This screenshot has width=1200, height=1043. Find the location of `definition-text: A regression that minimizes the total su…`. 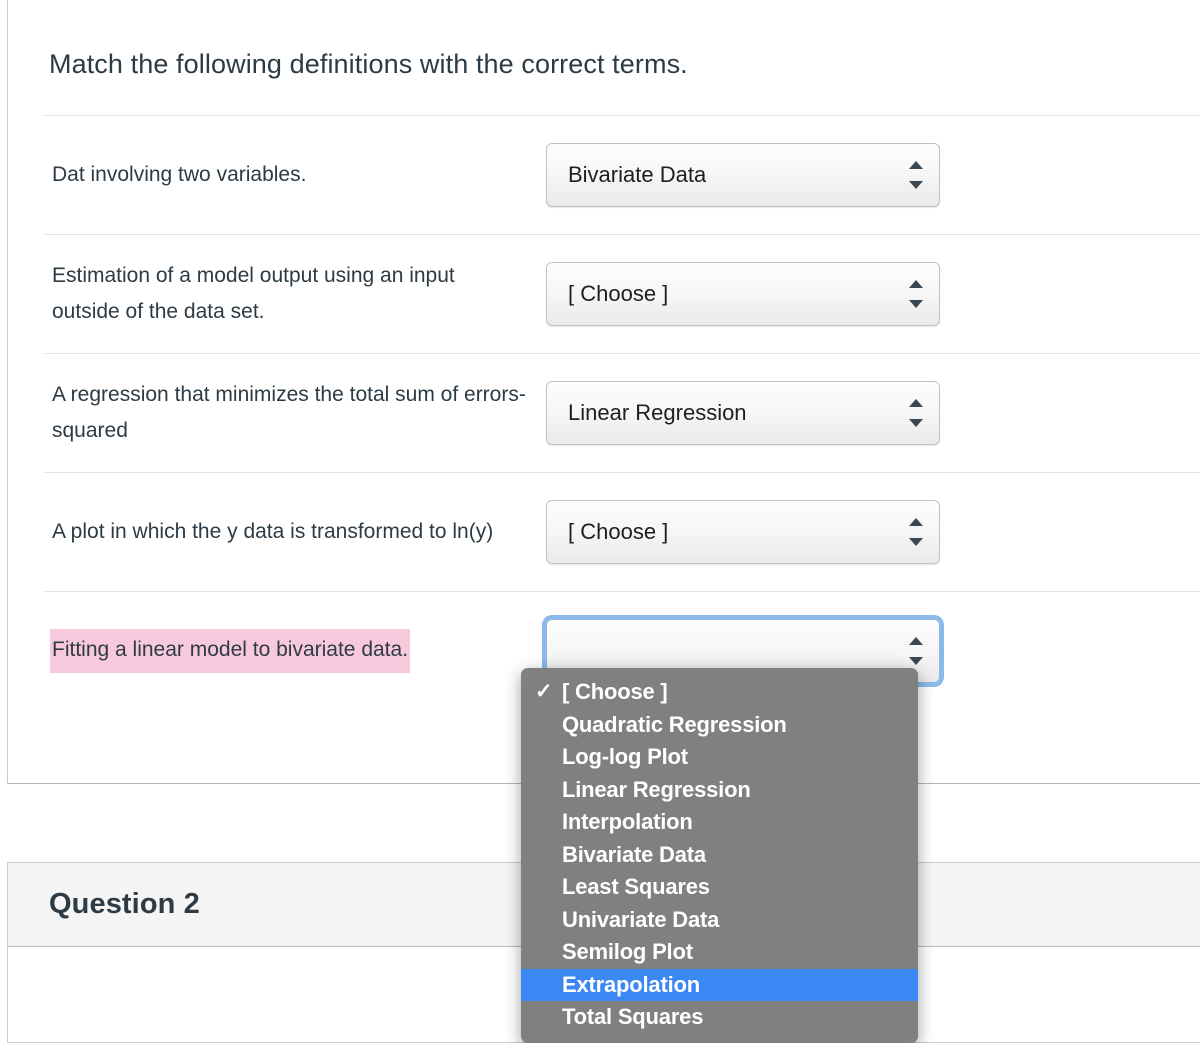

definition-text: A regression that minimizes the total su… is located at coordinates (289, 412).